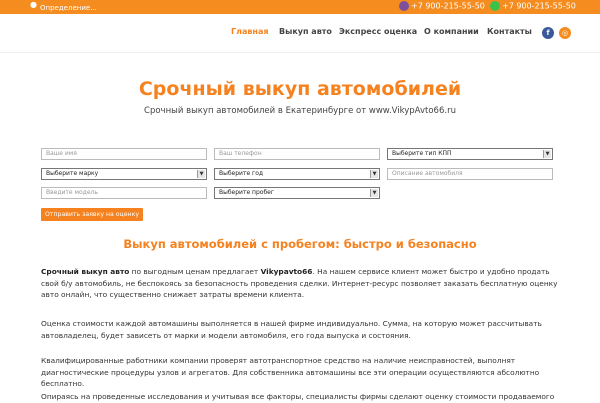 The height and width of the screenshot is (403, 600). What do you see at coordinates (404, 6) in the screenshot?
I see `viber-icon` at bounding box center [404, 6].